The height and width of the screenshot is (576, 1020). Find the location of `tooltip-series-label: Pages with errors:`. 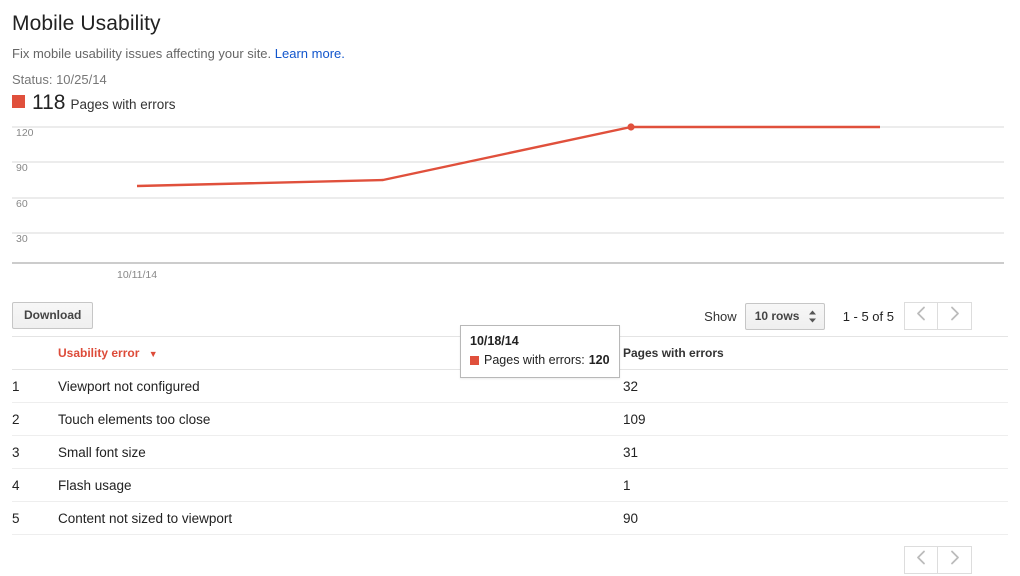

tooltip-series-label: Pages with errors: is located at coordinates (534, 360).